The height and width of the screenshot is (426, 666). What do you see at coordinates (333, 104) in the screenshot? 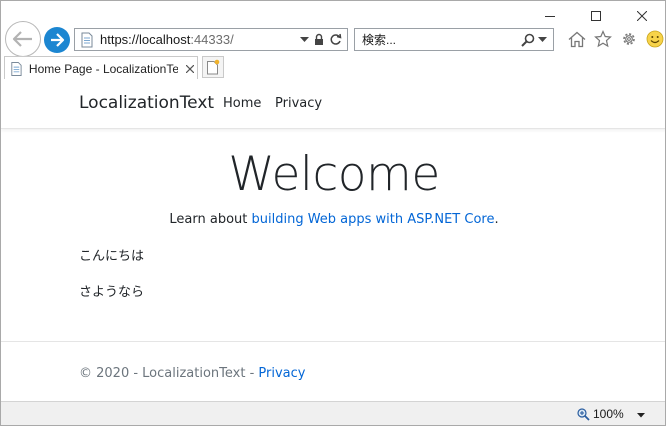
I see `site-navbar: LocalizationText Home Privacy` at bounding box center [333, 104].